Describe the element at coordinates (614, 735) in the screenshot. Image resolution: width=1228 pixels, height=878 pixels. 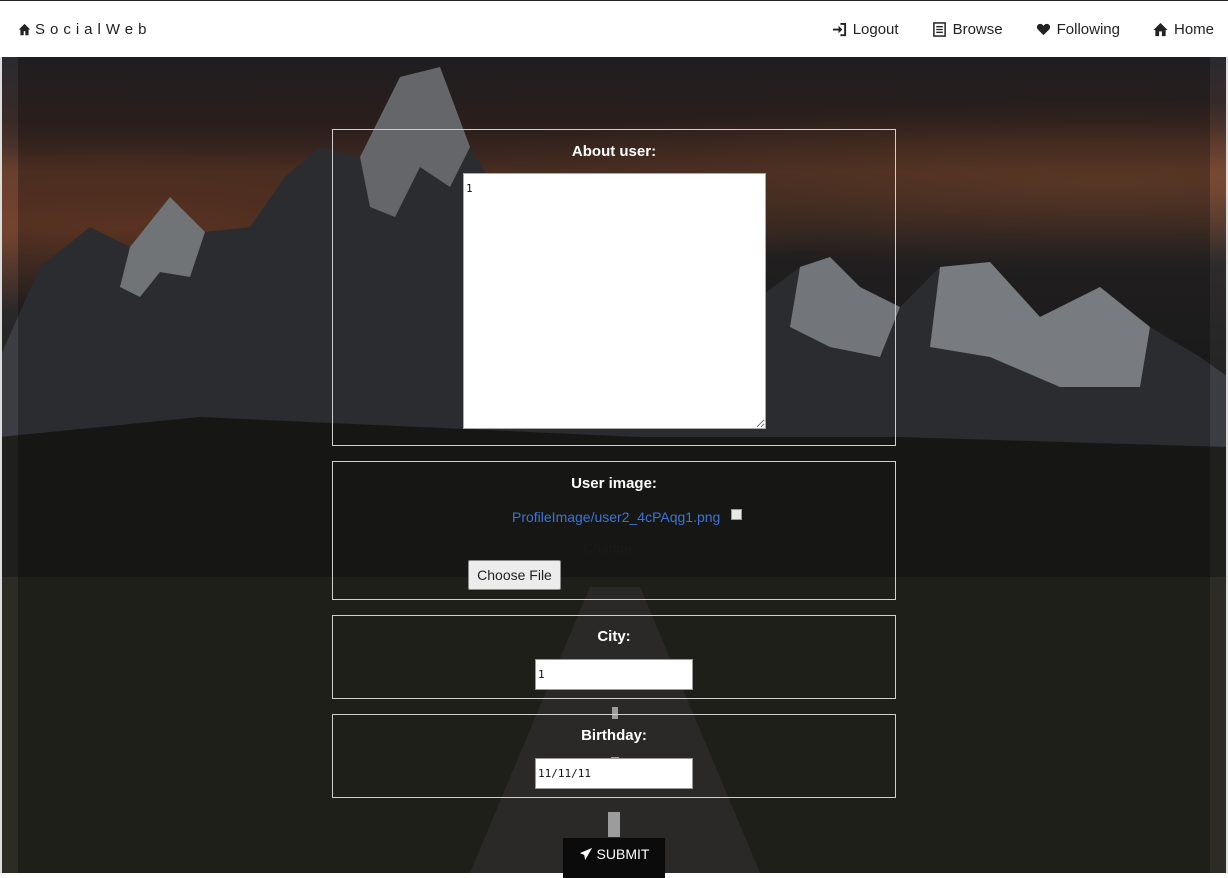
I see `birthday-label: Birthday:` at that location.